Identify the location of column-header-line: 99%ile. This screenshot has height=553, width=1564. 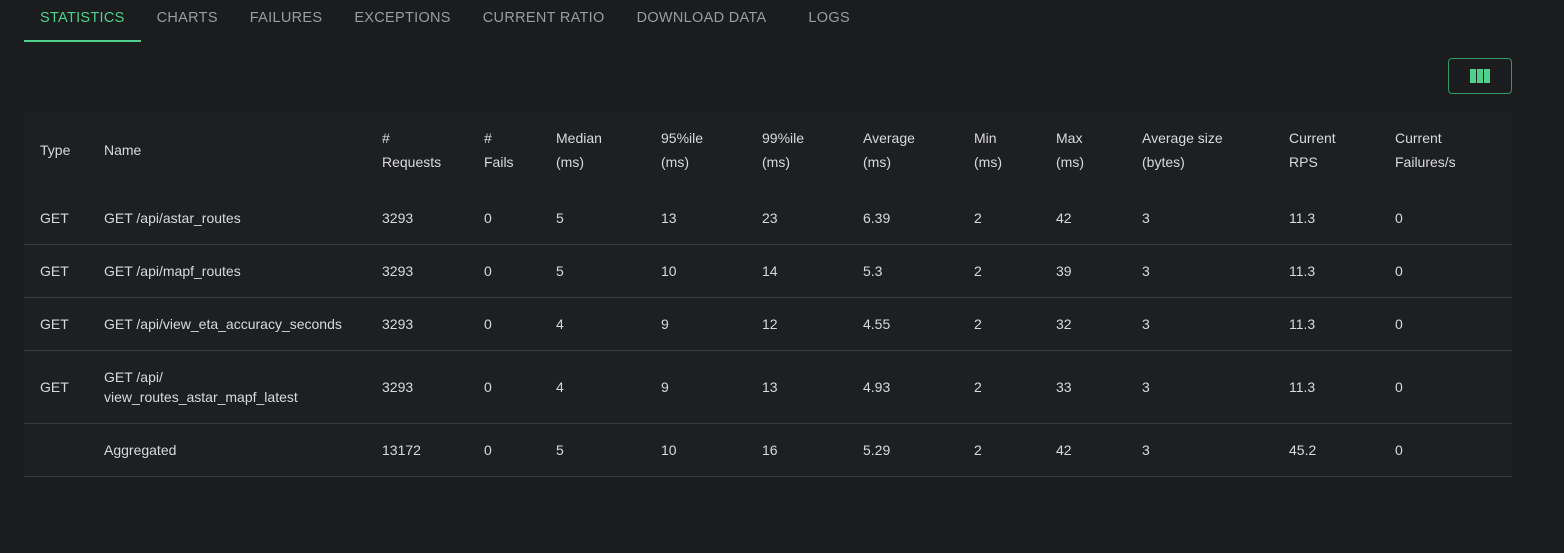
(783, 138).